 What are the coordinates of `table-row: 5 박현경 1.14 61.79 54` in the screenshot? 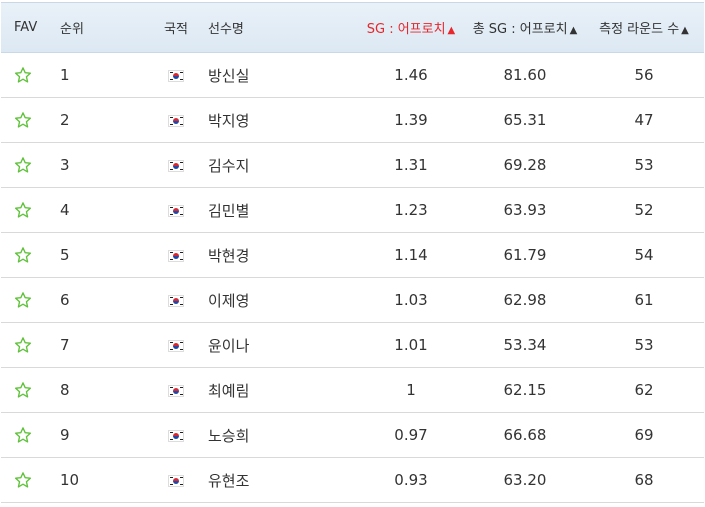 It's located at (352, 255).